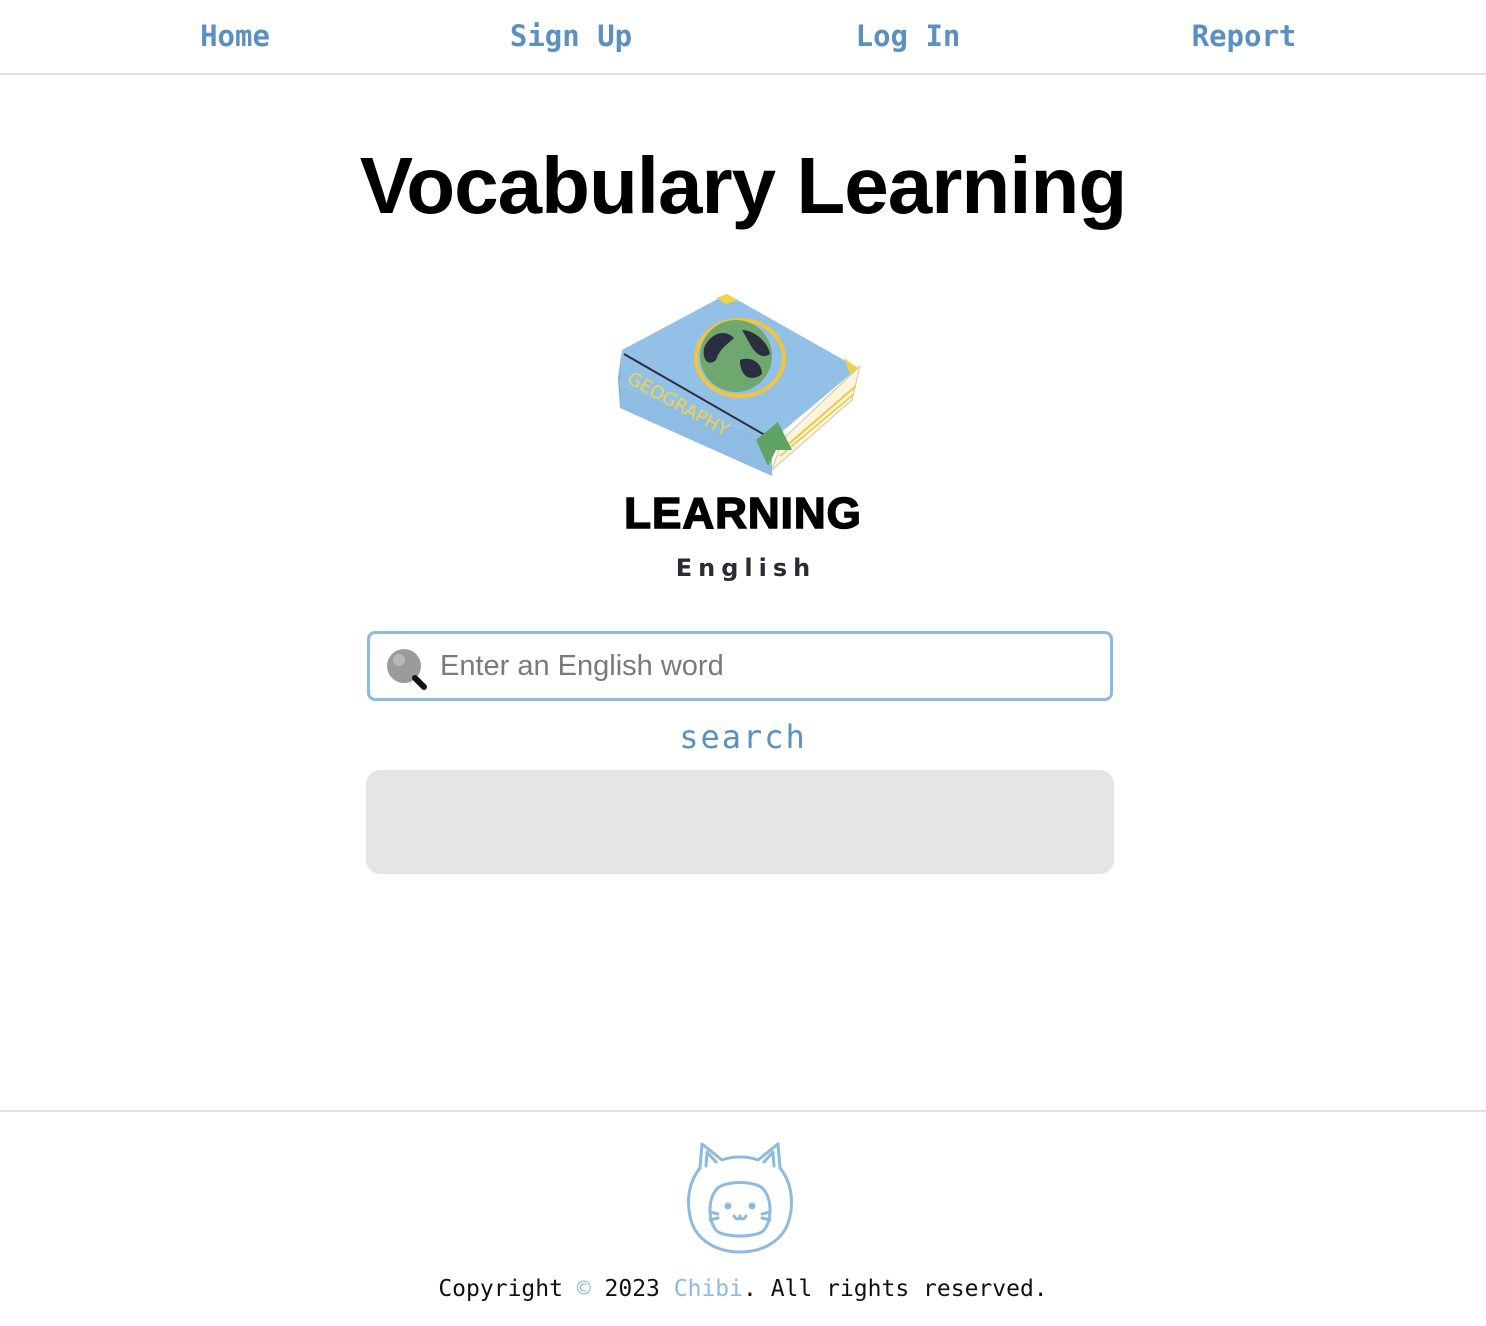 This screenshot has width=1486, height=1326. I want to click on nav-report-link: Report, so click(1244, 36).